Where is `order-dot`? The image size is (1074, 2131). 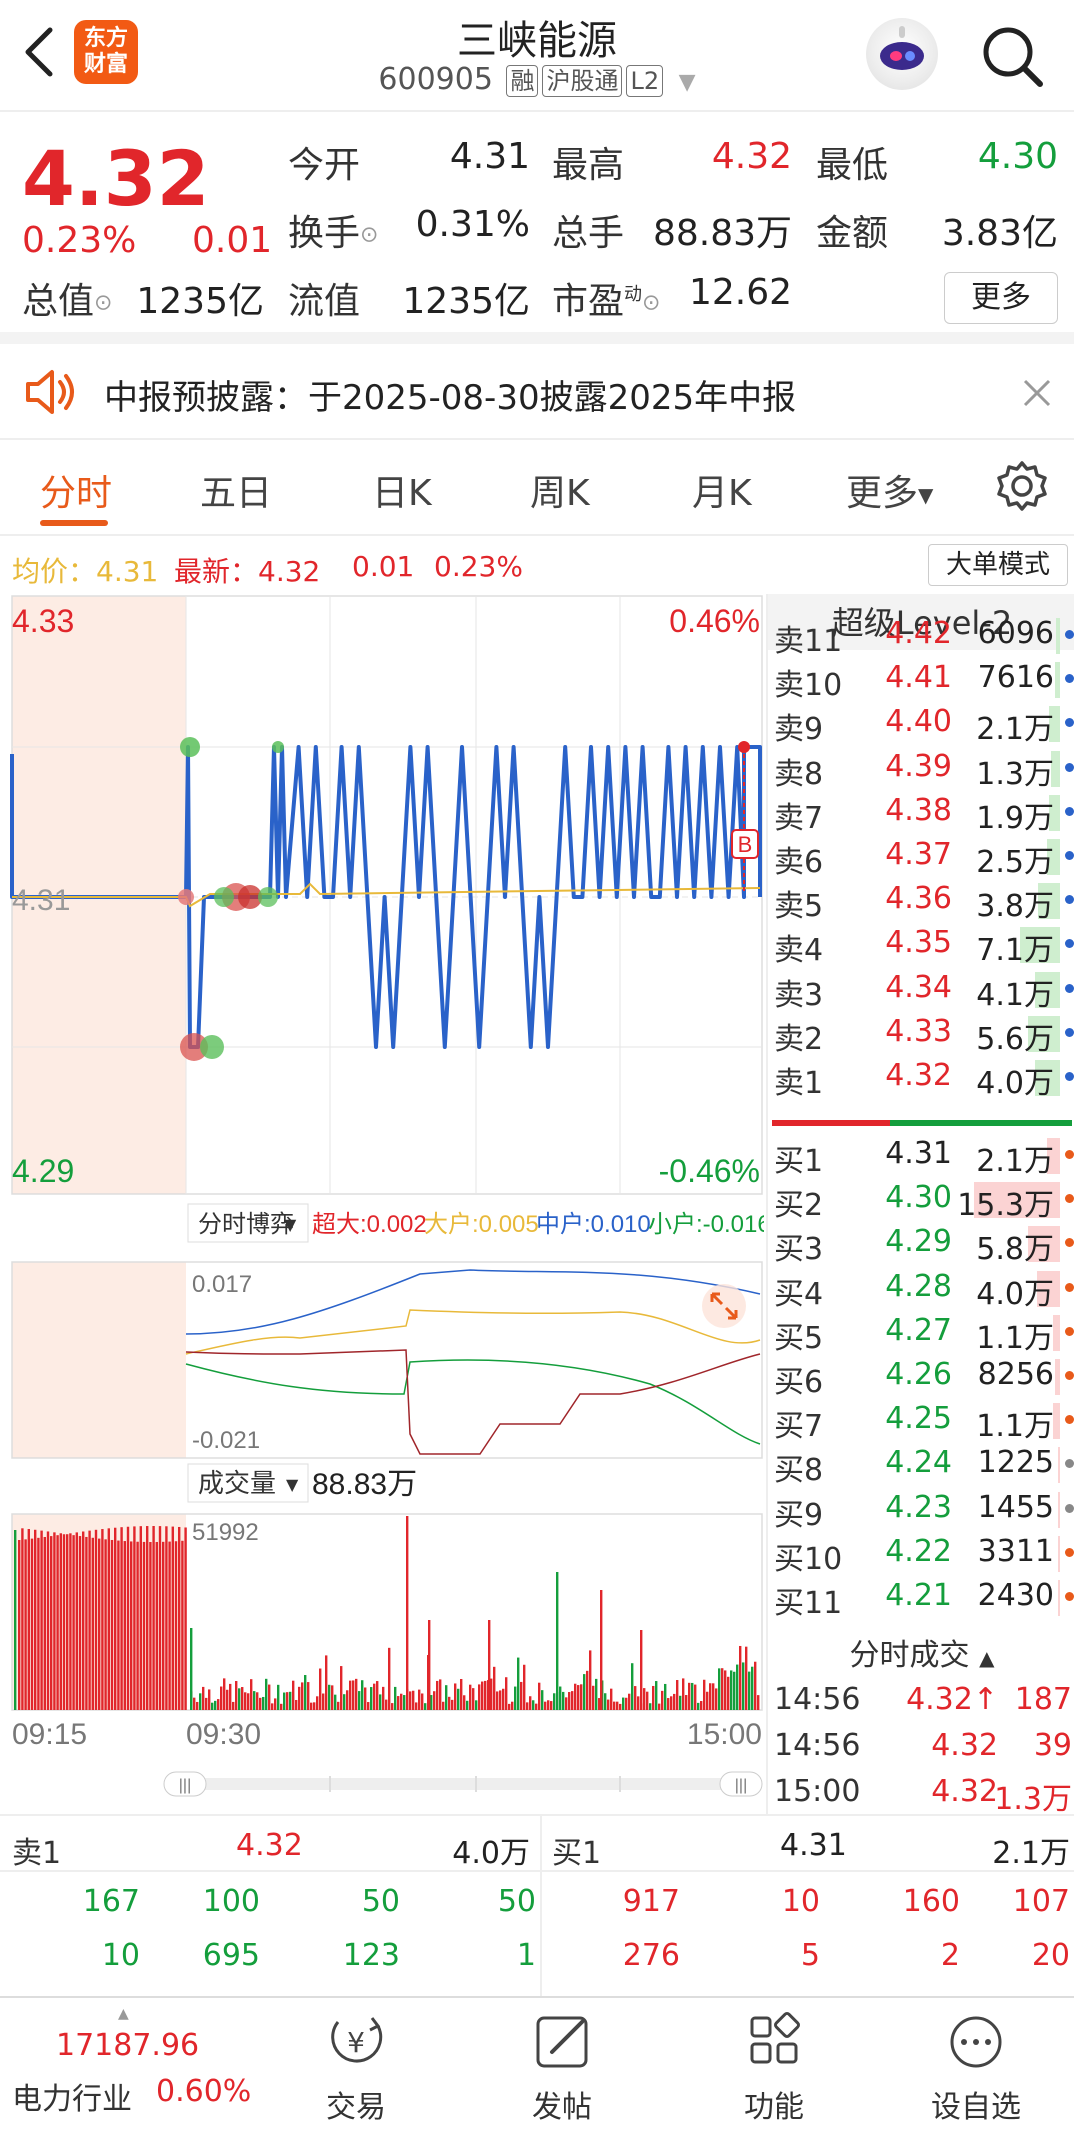
order-dot is located at coordinates (1069, 988).